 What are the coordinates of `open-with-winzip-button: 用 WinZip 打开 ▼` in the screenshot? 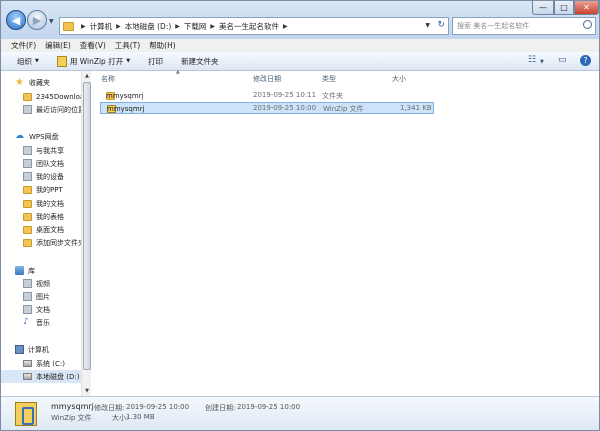 It's located at (93, 61).